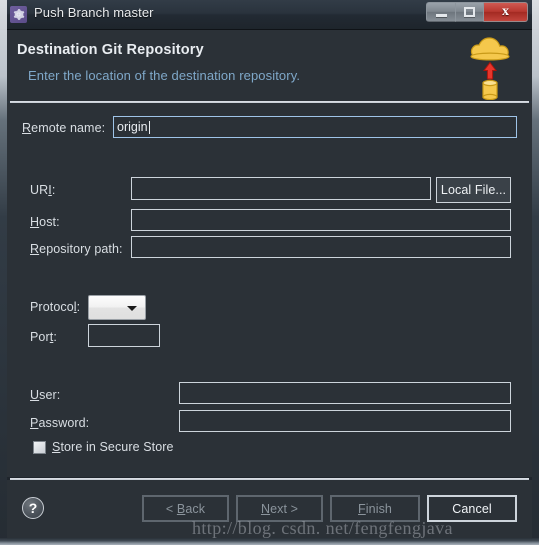 The width and height of the screenshot is (539, 545). What do you see at coordinates (269, 541) in the screenshot?
I see `window-frame-bottom` at bounding box center [269, 541].